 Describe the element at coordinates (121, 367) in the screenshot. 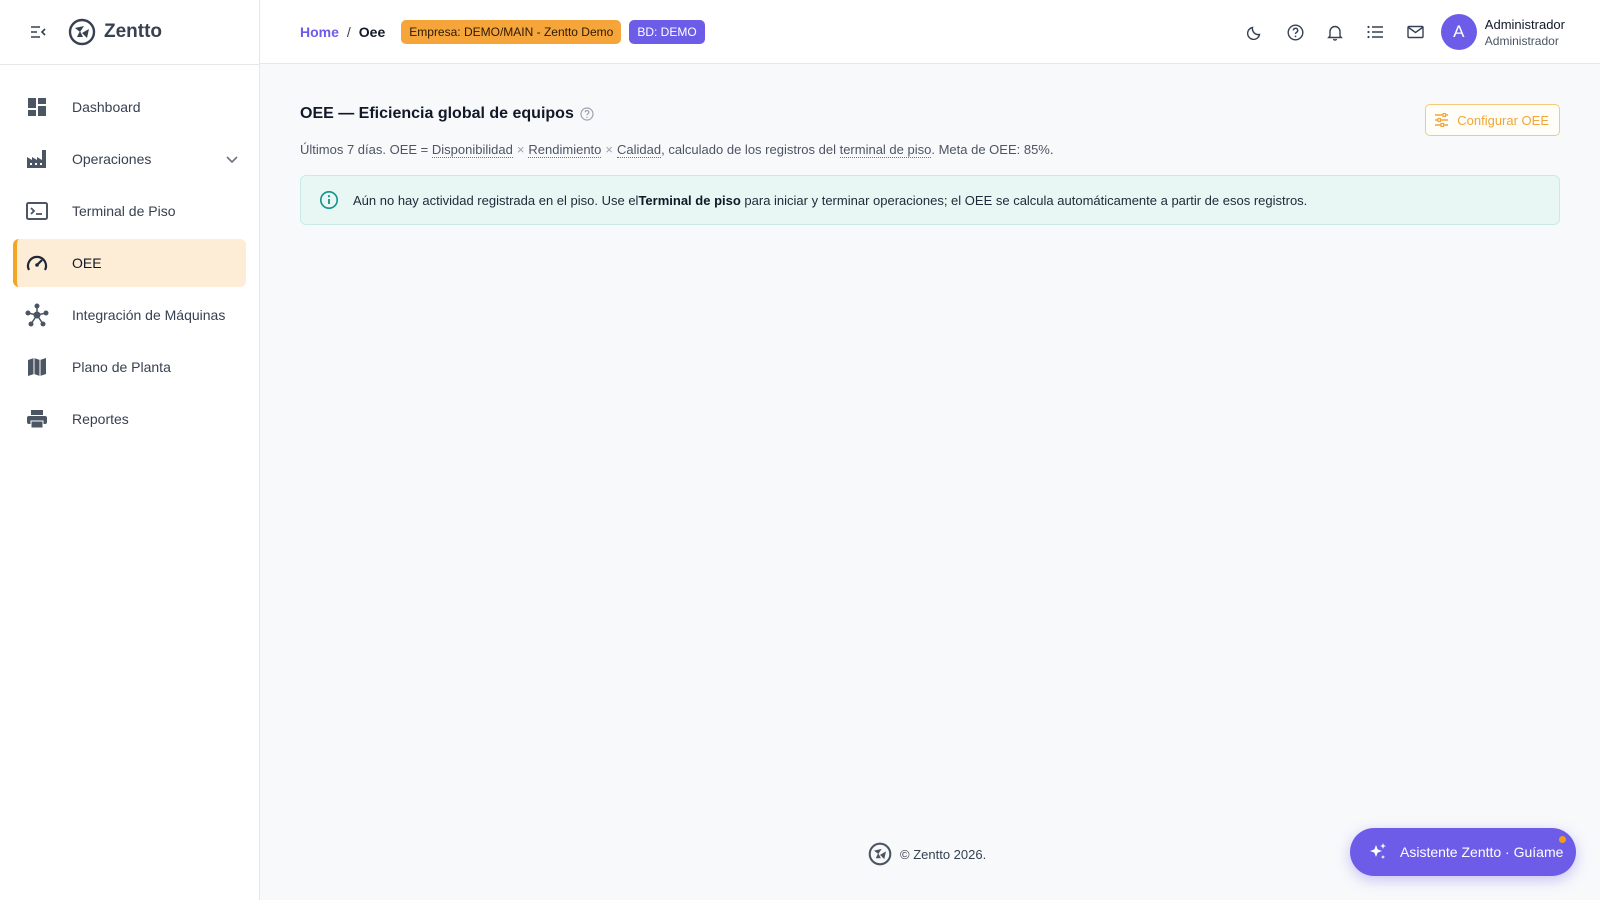

I see `sidebar-item-label: Plano de Planta` at that location.